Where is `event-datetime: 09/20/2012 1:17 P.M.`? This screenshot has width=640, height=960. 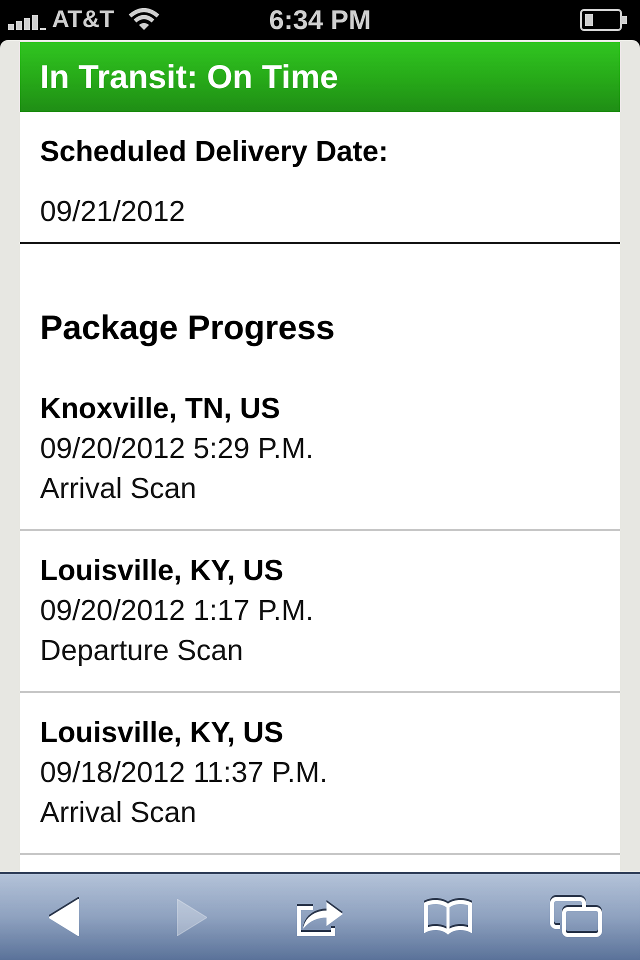 event-datetime: 09/20/2012 1:17 P.M. is located at coordinates (177, 611).